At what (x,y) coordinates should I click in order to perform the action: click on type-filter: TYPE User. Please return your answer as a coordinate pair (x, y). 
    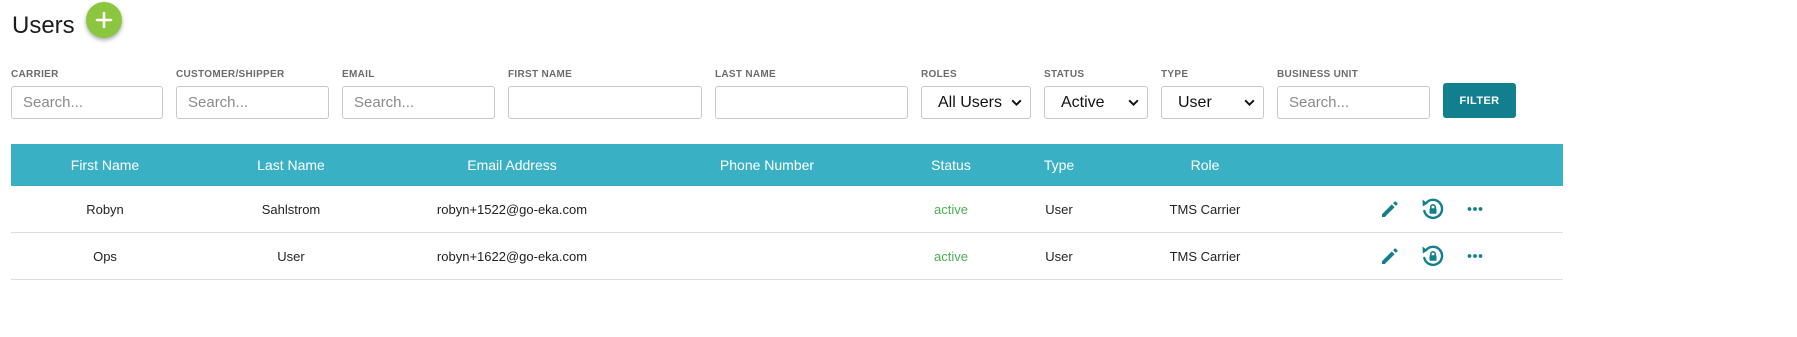
    Looking at the image, I should click on (1212, 93).